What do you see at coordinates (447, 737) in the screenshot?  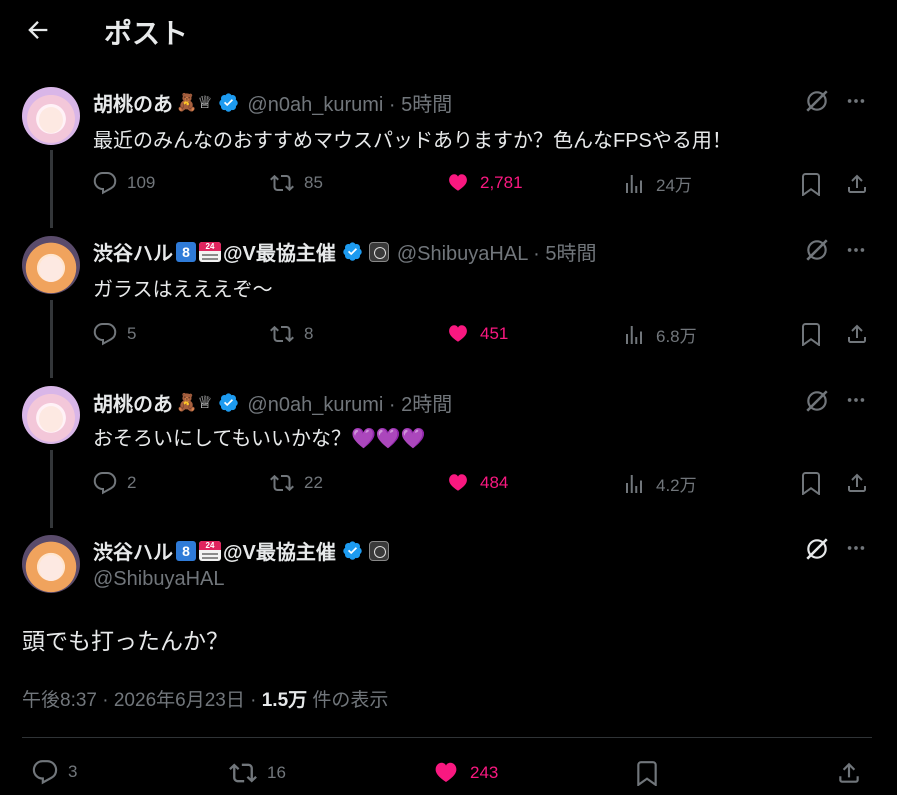 I see `divider` at bounding box center [447, 737].